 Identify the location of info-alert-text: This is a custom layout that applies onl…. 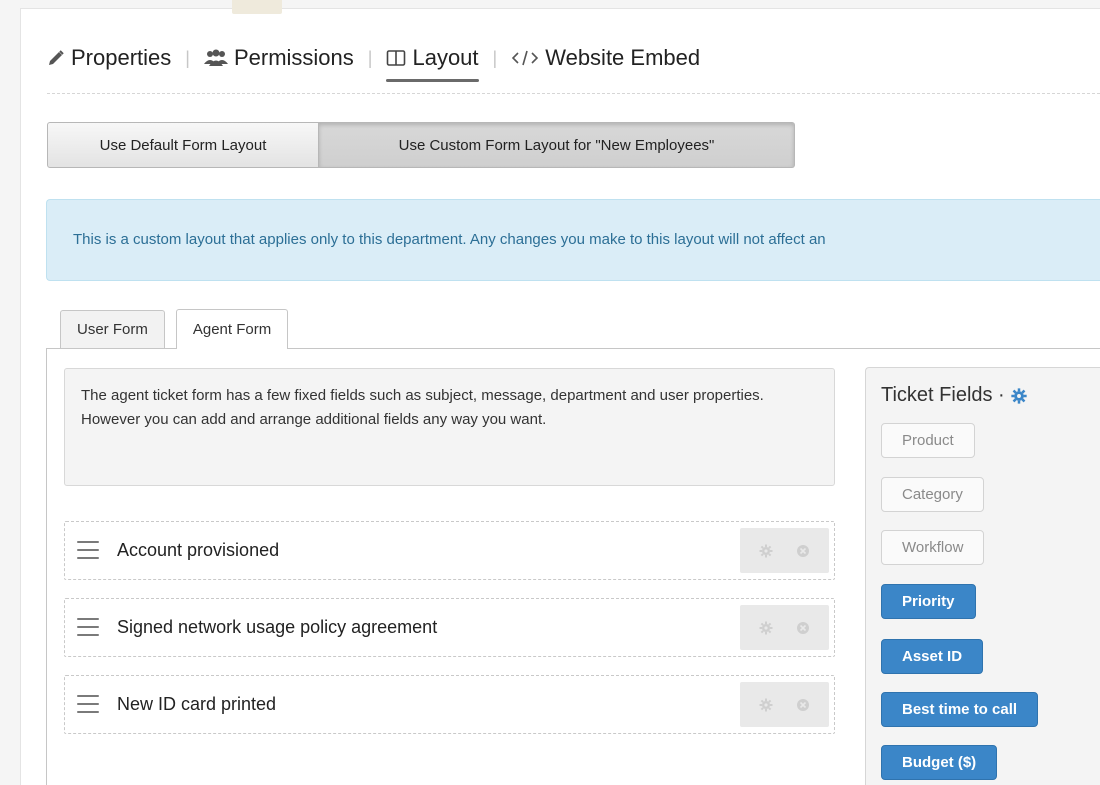
(449, 239).